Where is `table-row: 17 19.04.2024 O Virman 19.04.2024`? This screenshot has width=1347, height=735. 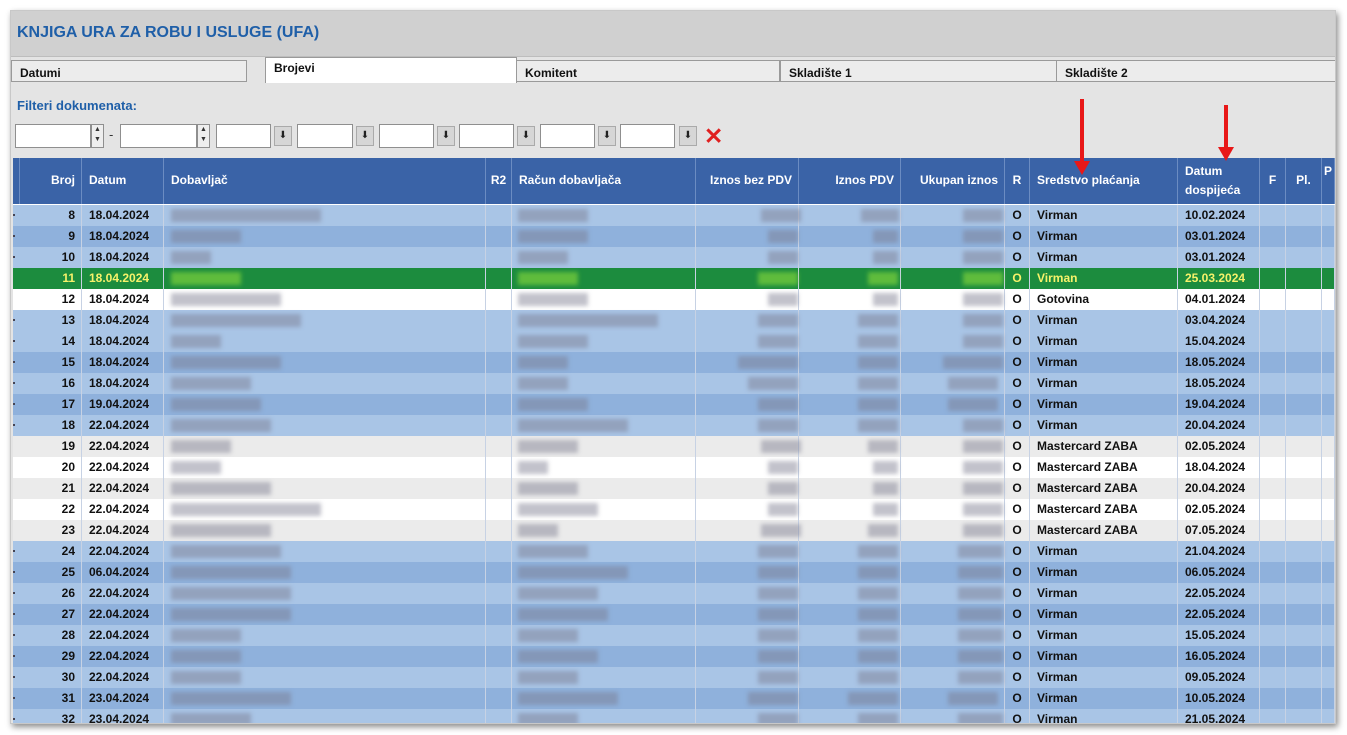 table-row: 17 19.04.2024 O Virman 19.04.2024 is located at coordinates (674, 404).